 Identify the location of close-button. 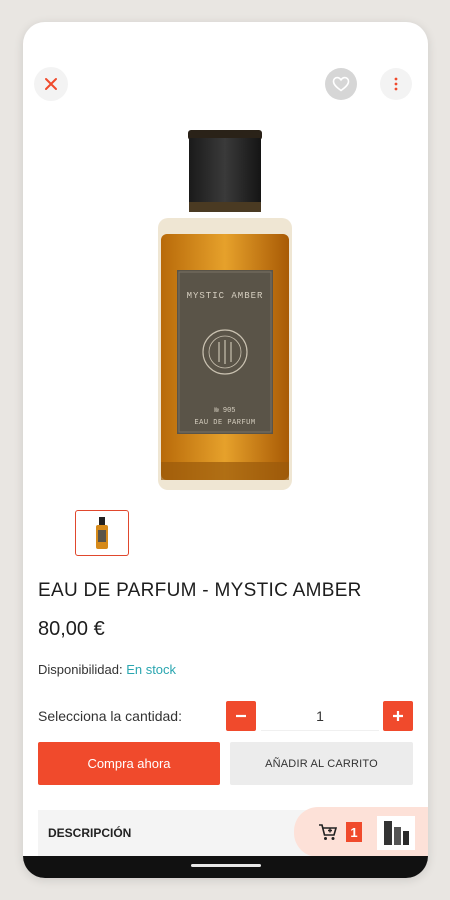
(51, 84).